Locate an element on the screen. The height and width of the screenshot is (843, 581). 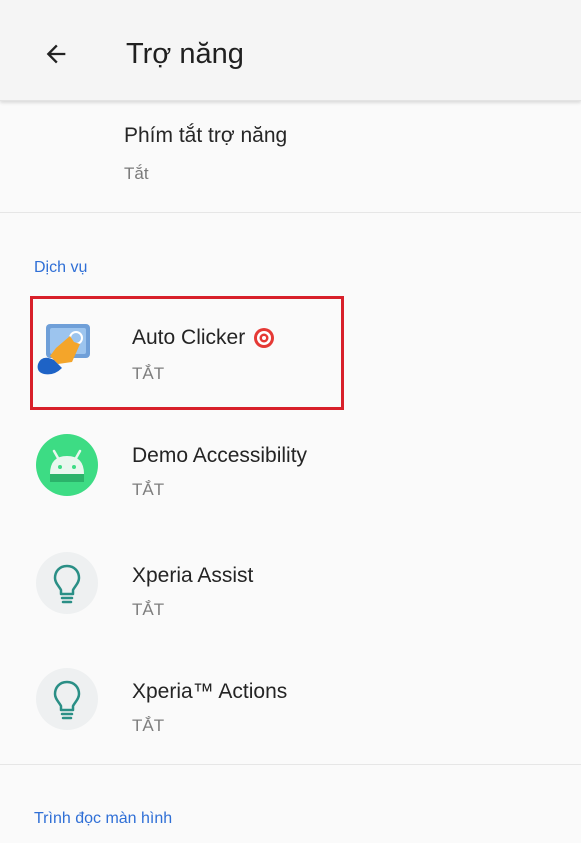
accessibility-shortcut-item: Phím tắt trợ năng Tắt is located at coordinates (290, 157).